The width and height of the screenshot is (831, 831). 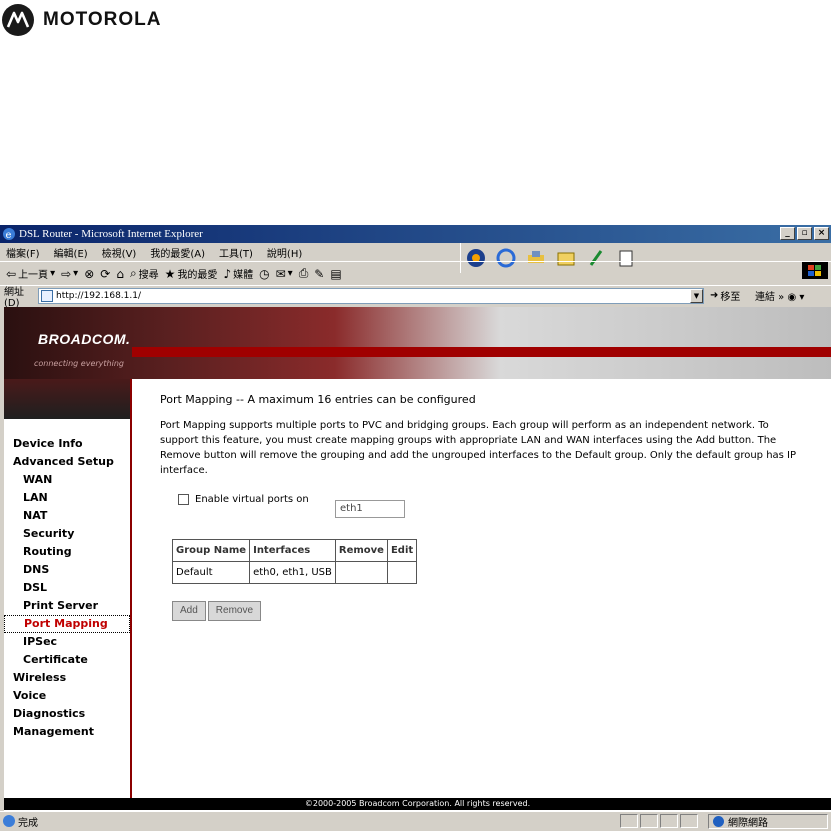 What do you see at coordinates (417, 343) in the screenshot?
I see `header-banner: BROADCOM. connecting everything` at bounding box center [417, 343].